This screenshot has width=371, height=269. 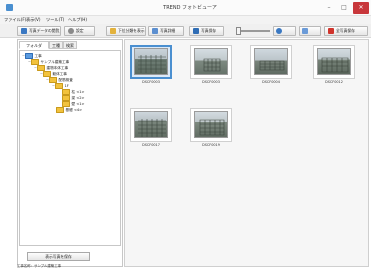 I want to click on save-photo-label: 写真保存, so click(x=209, y=30).